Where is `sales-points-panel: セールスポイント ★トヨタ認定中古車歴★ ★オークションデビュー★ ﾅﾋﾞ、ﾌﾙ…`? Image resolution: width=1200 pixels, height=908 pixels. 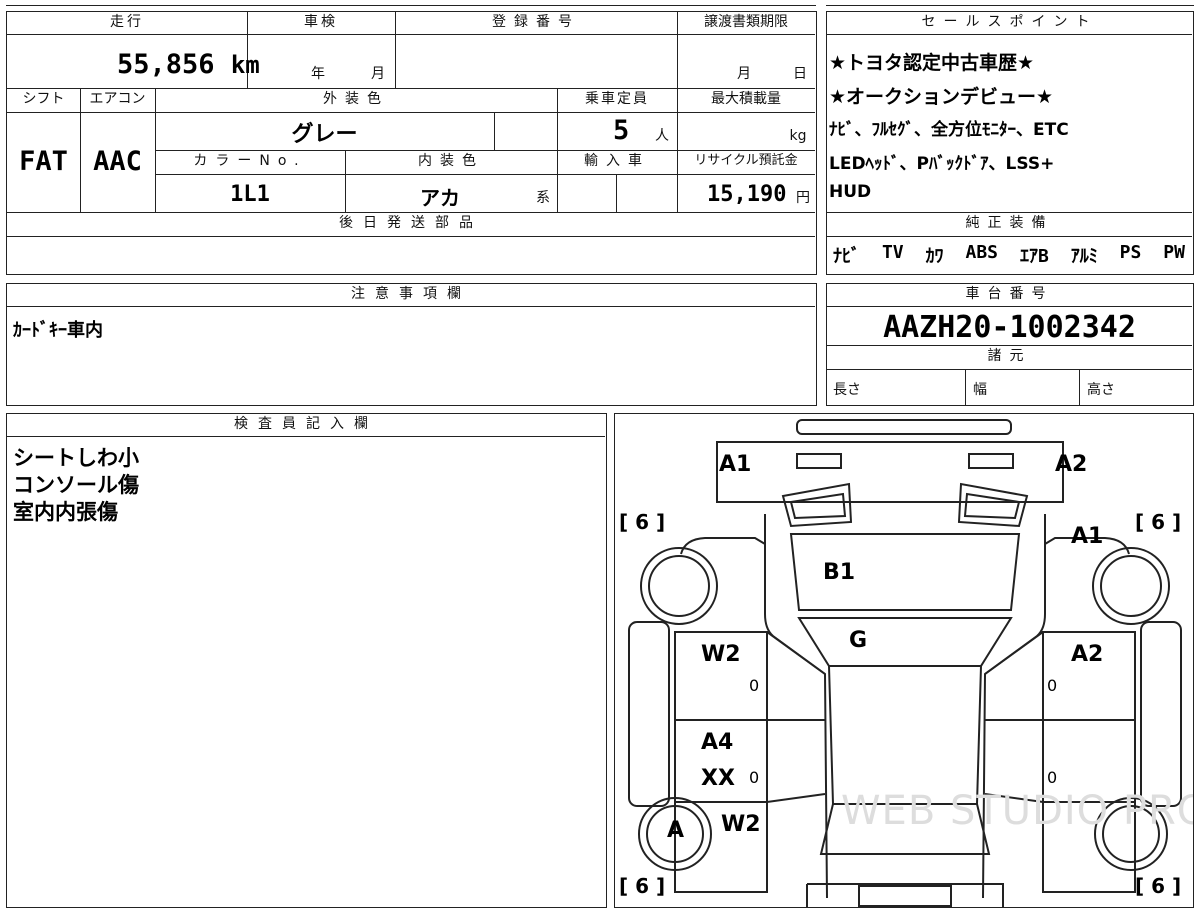
sales-points-panel: セールスポイント ★トヨタ認定中古車歴★ ★オークションデビュー★ ﾅﾋﾞ、ﾌﾙ… is located at coordinates (1010, 143).